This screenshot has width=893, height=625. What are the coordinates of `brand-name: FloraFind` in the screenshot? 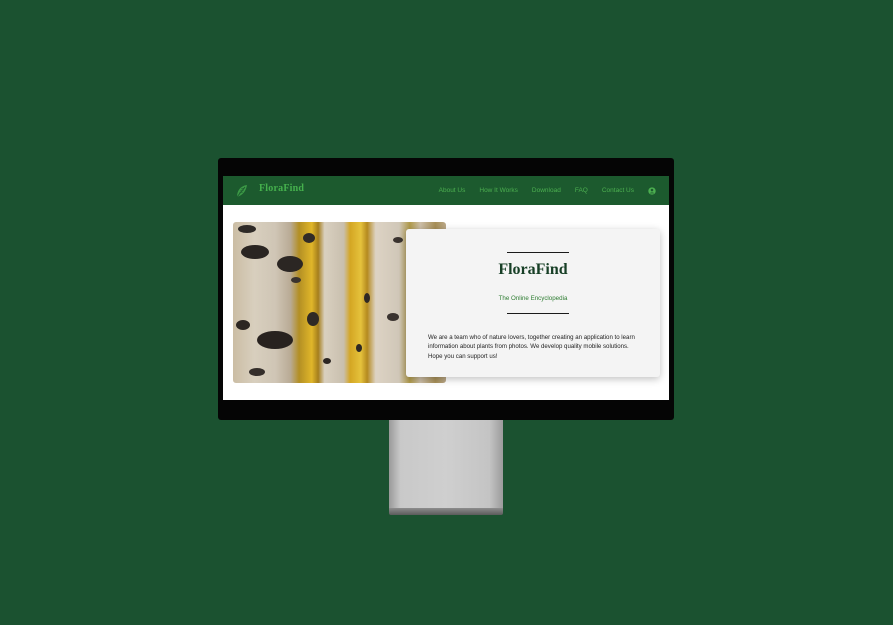 It's located at (281, 188).